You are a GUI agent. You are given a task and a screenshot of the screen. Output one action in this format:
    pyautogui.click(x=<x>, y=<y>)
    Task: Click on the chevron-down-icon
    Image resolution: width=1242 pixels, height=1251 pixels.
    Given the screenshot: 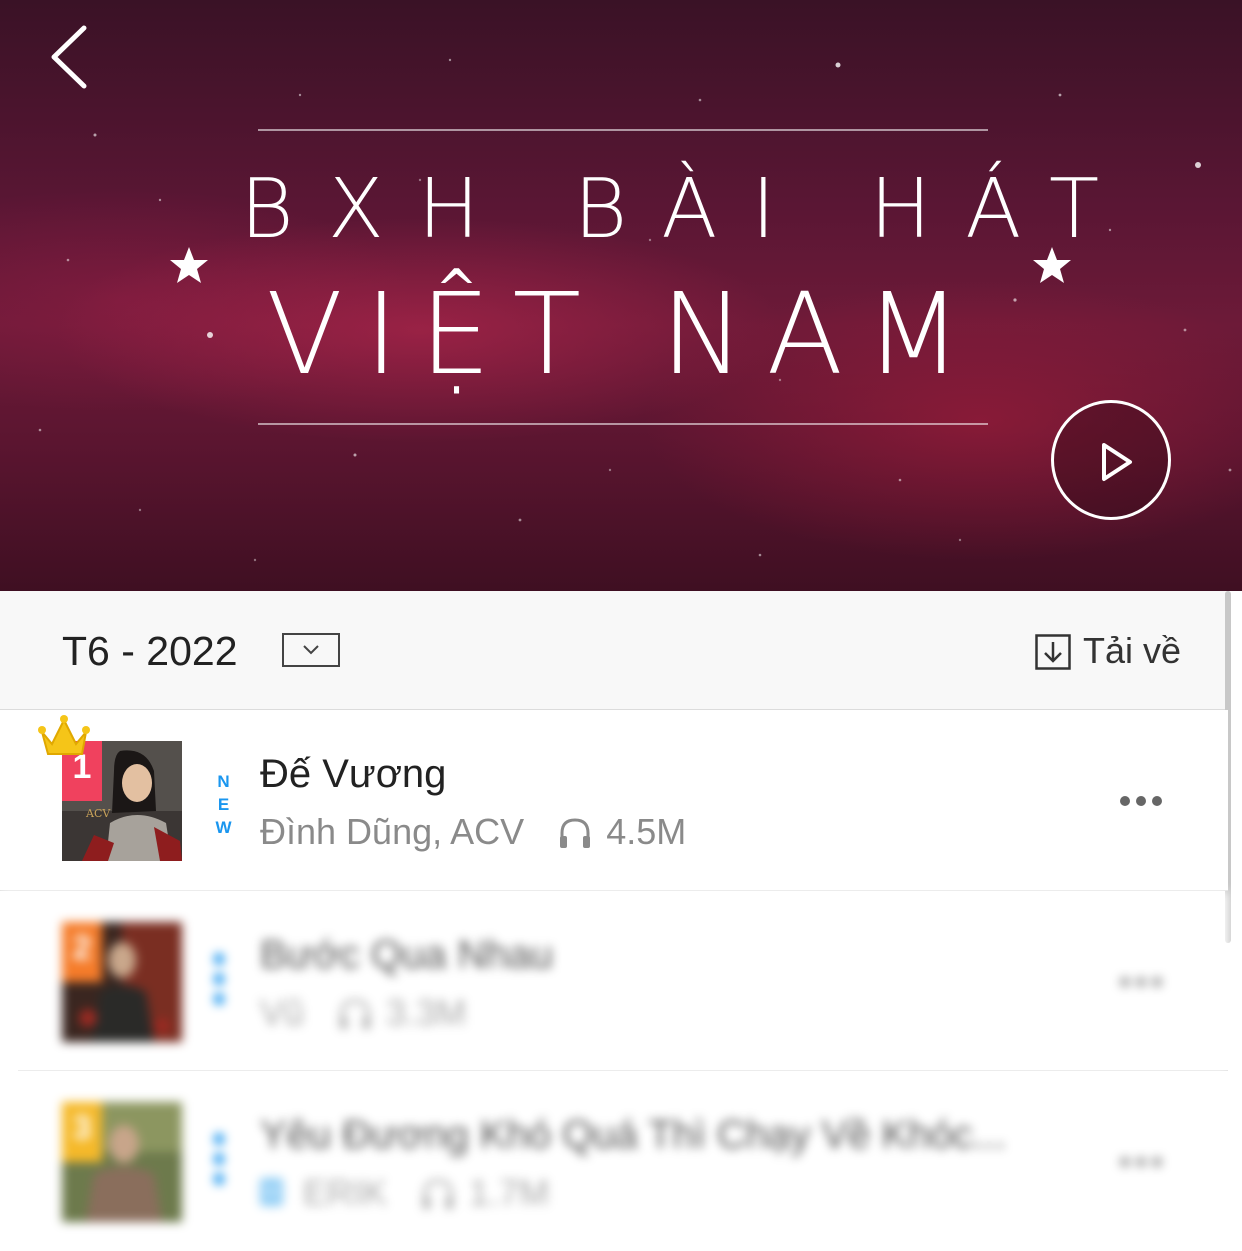 What is the action you would take?
    pyautogui.click(x=311, y=650)
    